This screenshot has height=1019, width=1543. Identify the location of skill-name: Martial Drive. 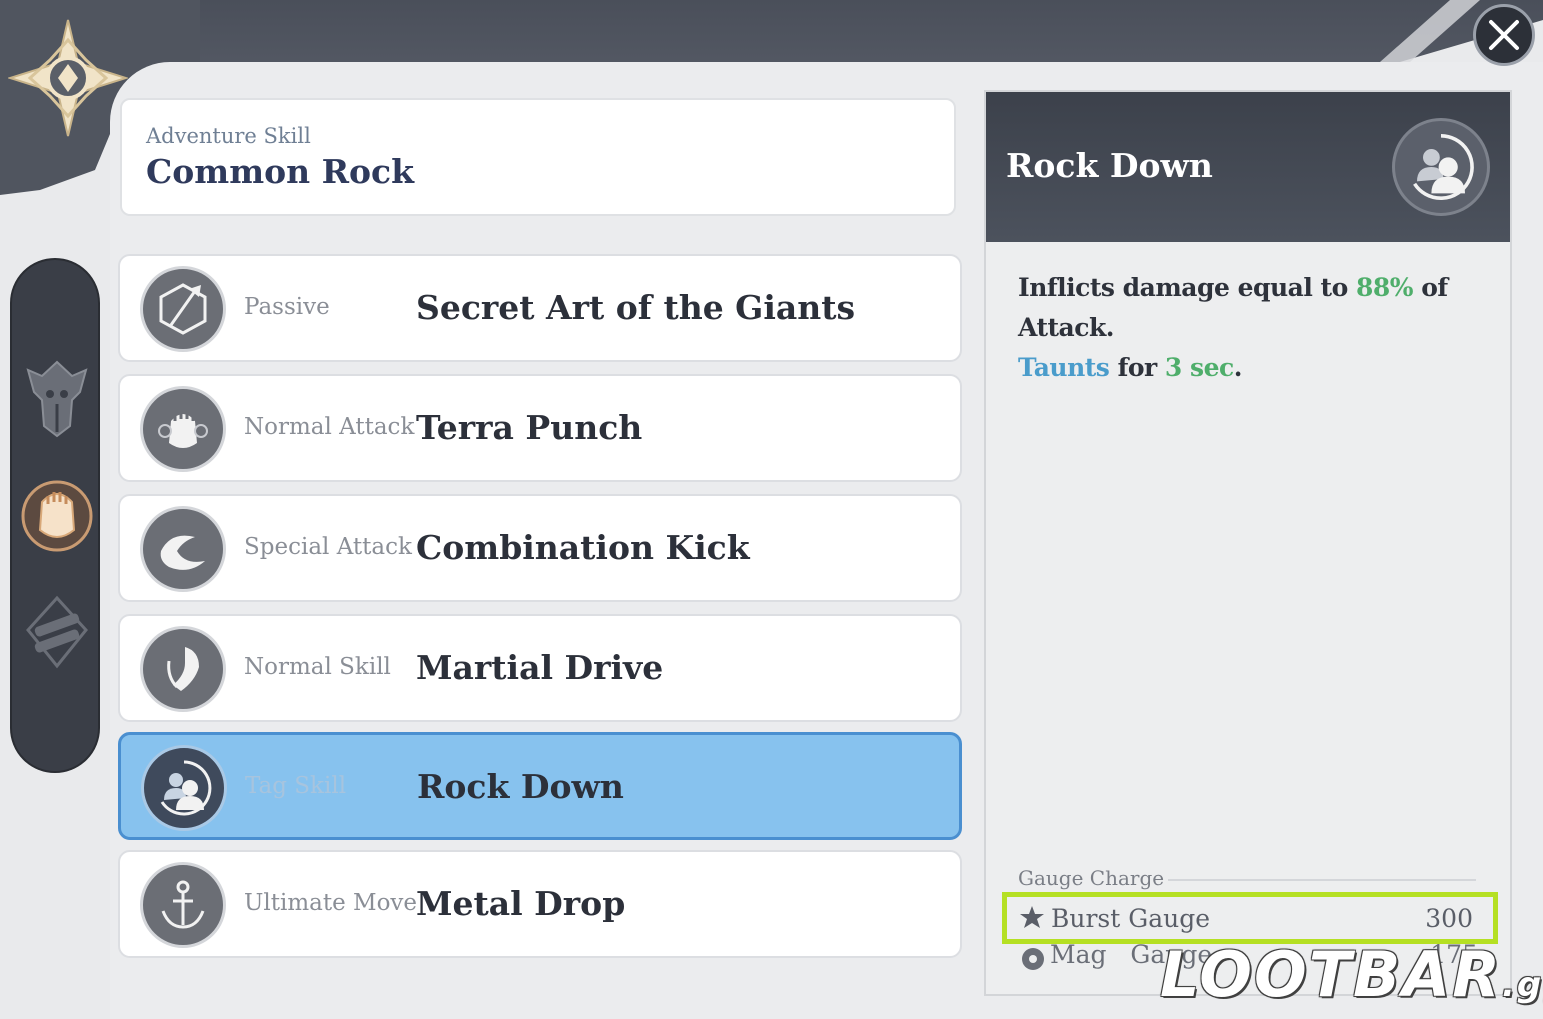
(540, 667).